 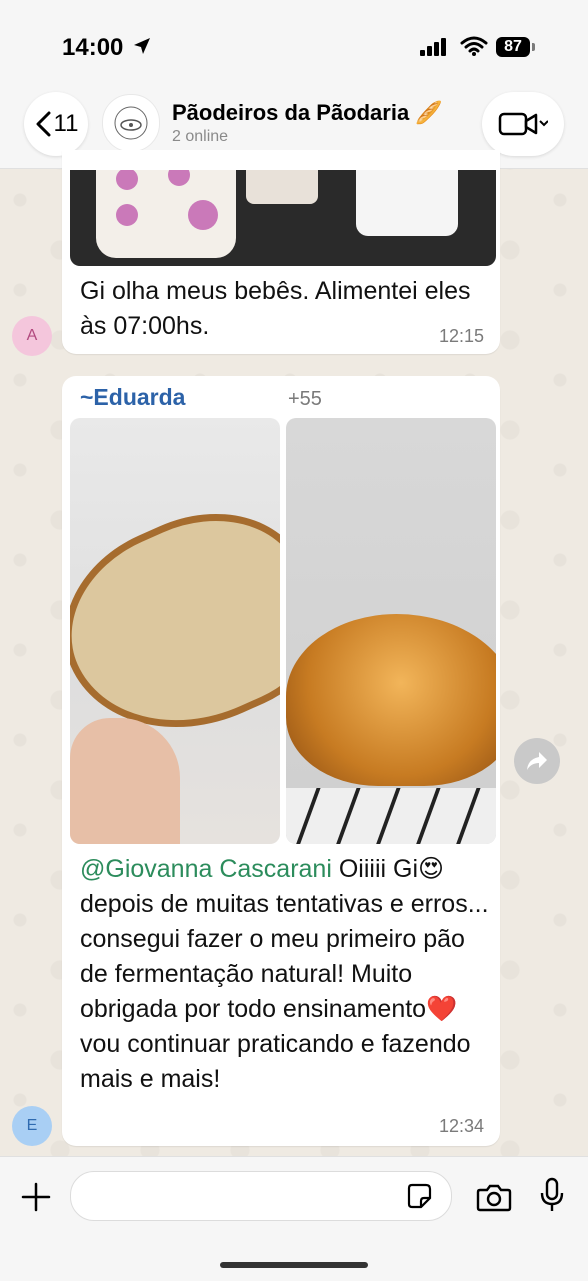 What do you see at coordinates (434, 49) in the screenshot?
I see `cellular-signal-icon` at bounding box center [434, 49].